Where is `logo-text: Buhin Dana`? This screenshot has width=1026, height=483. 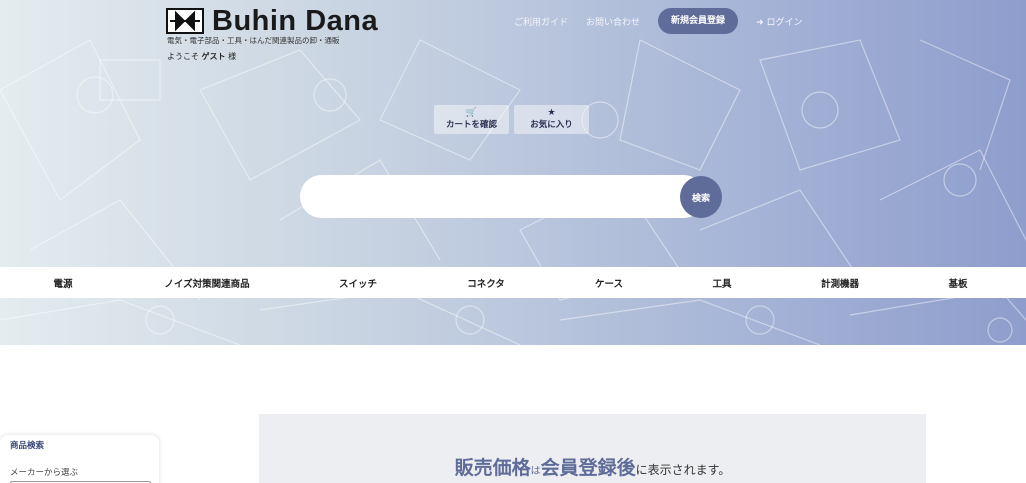
logo-text: Buhin Dana is located at coordinates (295, 21).